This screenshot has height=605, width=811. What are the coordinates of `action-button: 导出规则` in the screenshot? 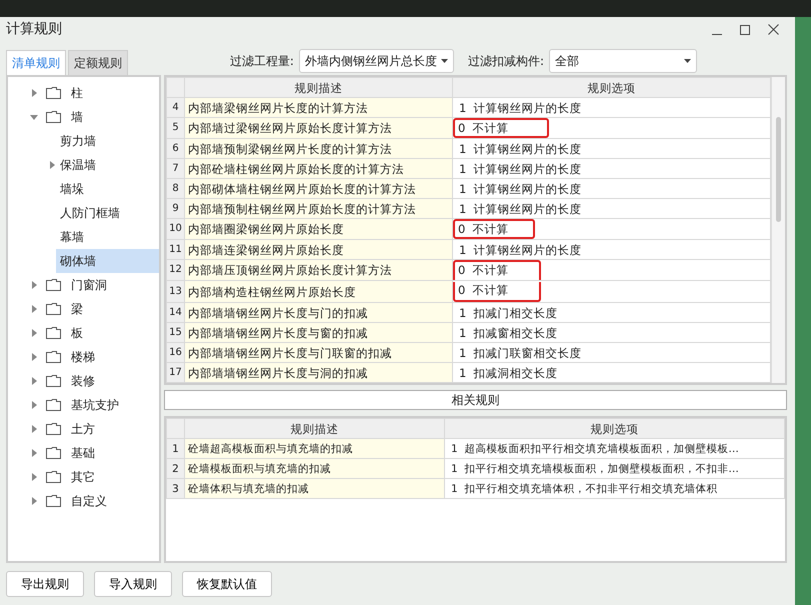 It's located at (45, 584).